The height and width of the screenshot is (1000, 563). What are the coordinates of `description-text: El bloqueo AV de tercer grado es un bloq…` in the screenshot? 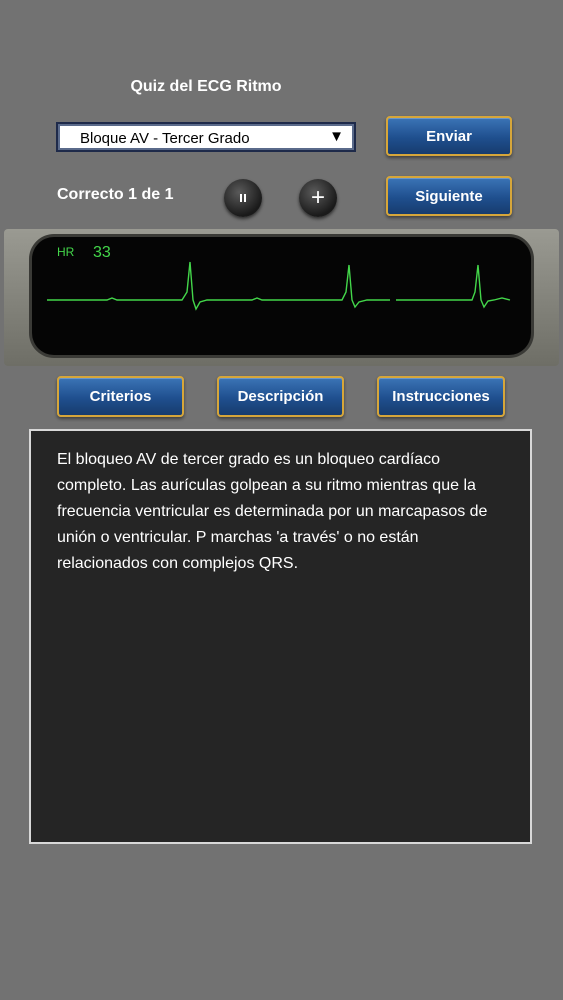 It's located at (272, 511).